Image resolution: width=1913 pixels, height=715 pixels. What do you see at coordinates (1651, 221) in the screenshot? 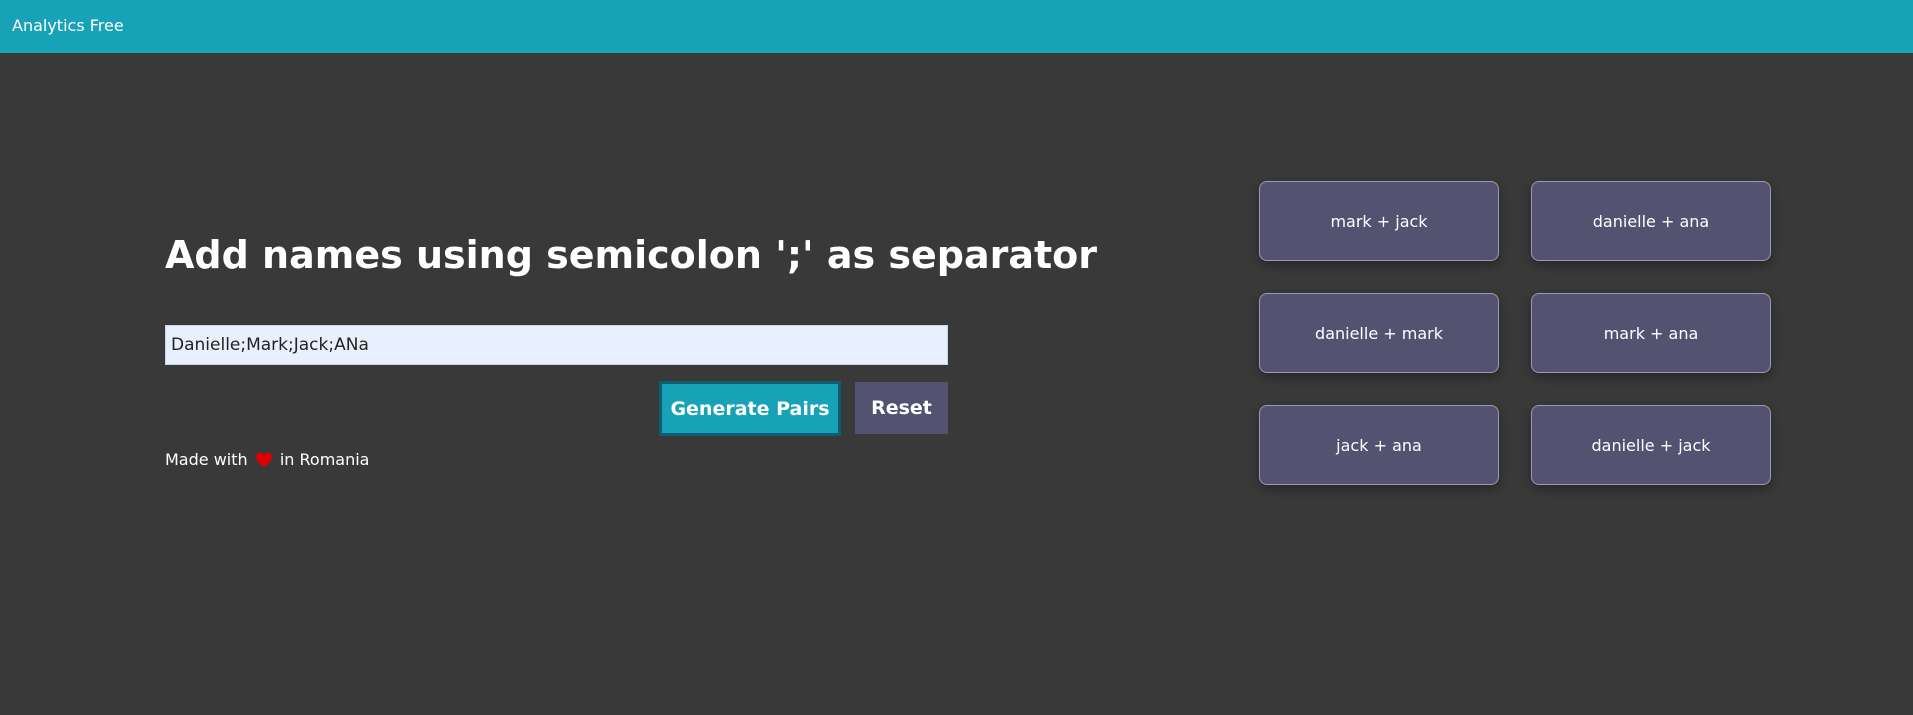
I see `pair-card: danielle + ana` at bounding box center [1651, 221].